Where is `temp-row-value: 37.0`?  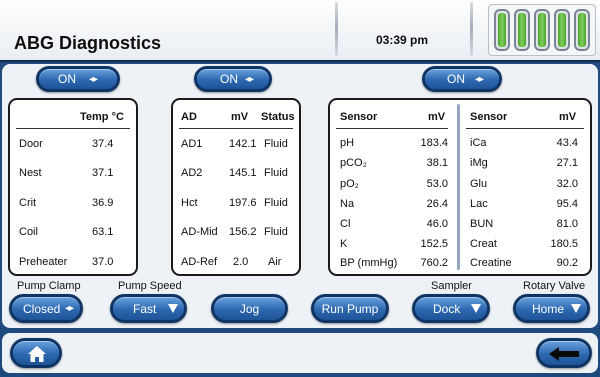
temp-row-value: 37.0 is located at coordinates (103, 262).